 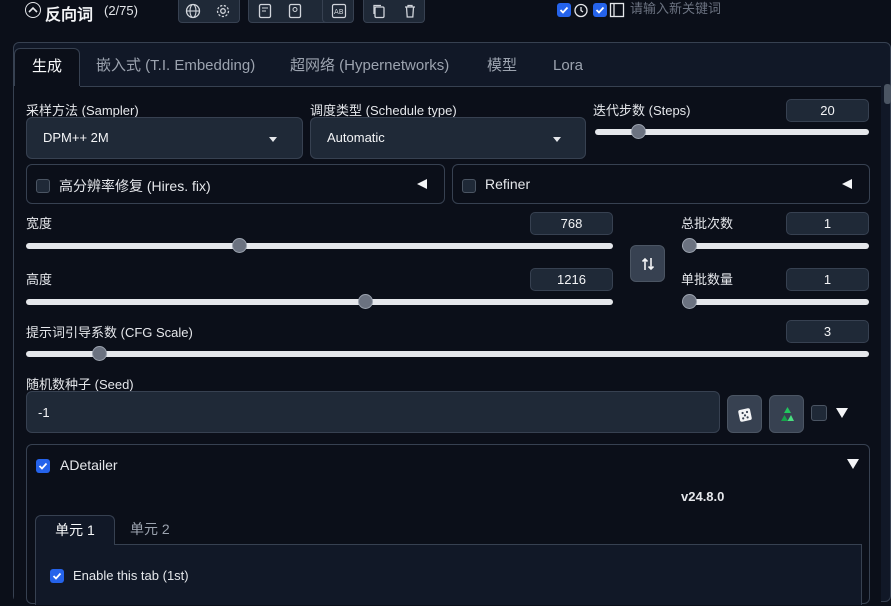 I want to click on sampler-dropdown: DPM++ 2M, so click(x=164, y=138).